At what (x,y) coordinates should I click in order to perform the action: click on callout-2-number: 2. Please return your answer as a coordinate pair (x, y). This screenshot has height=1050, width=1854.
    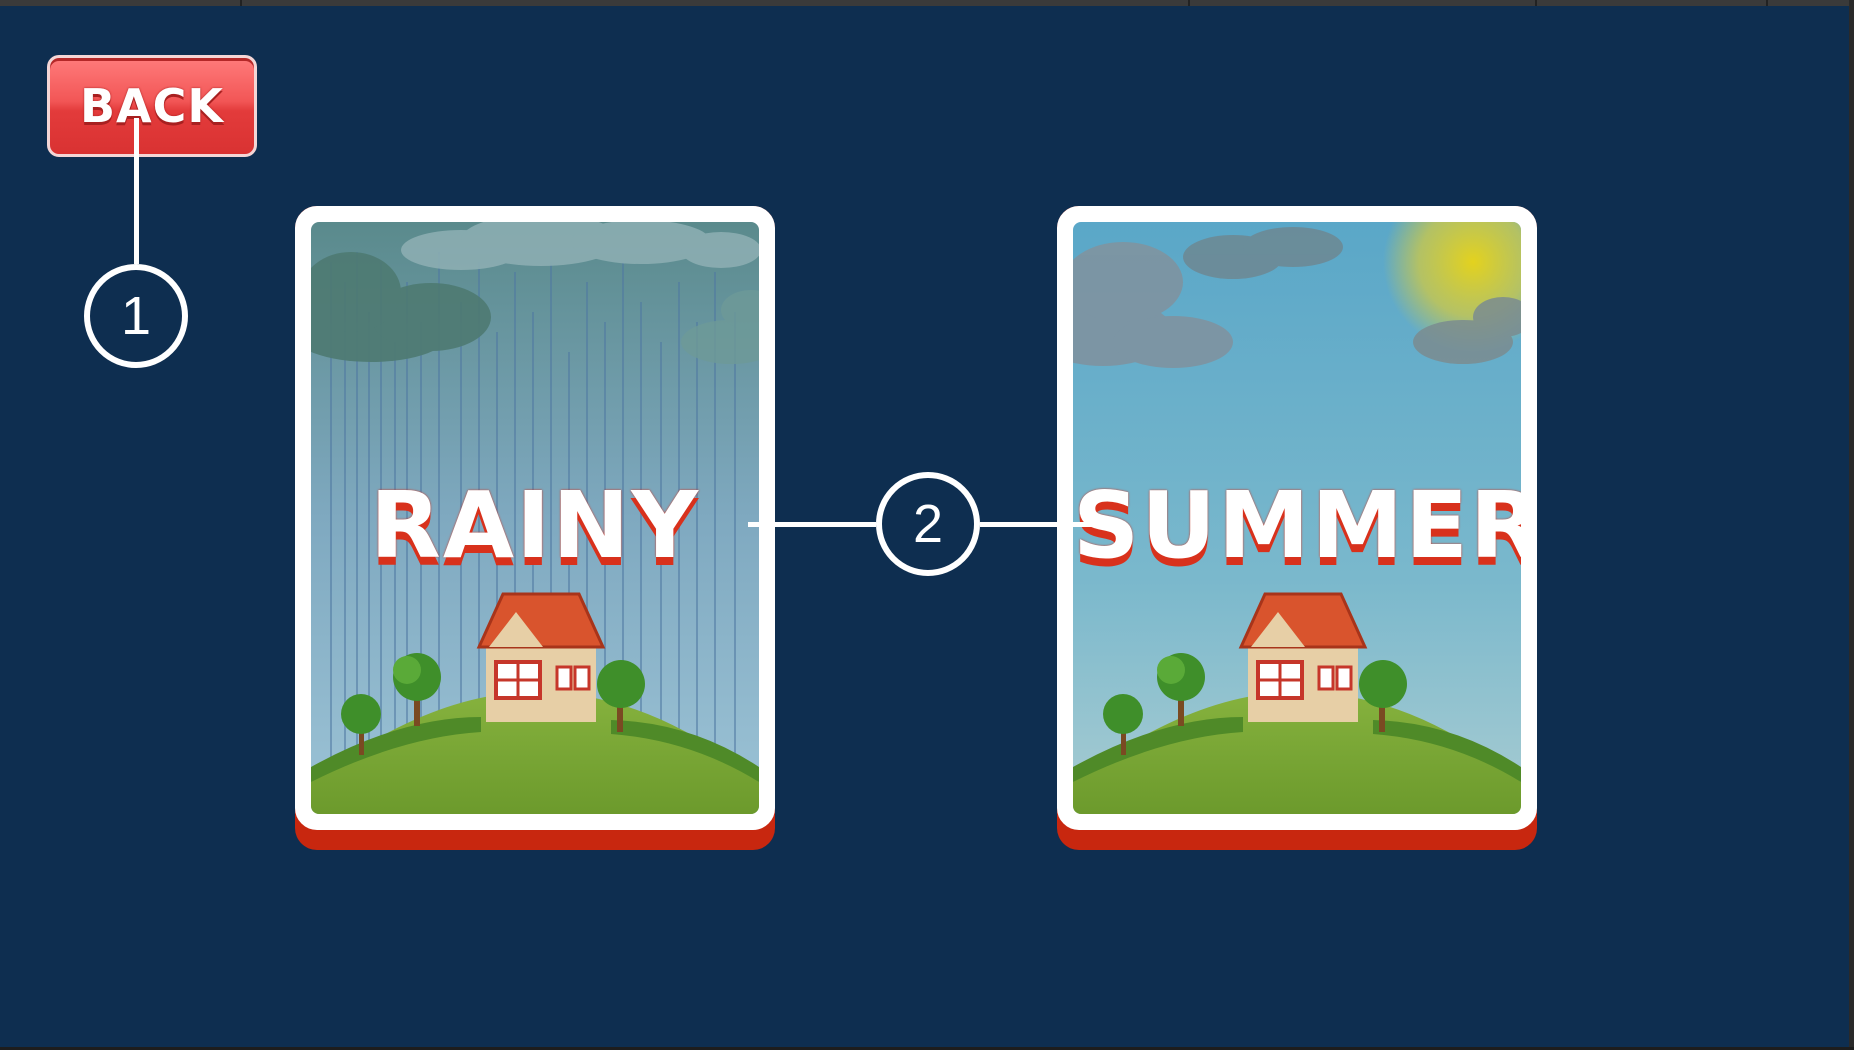
    Looking at the image, I should click on (928, 524).